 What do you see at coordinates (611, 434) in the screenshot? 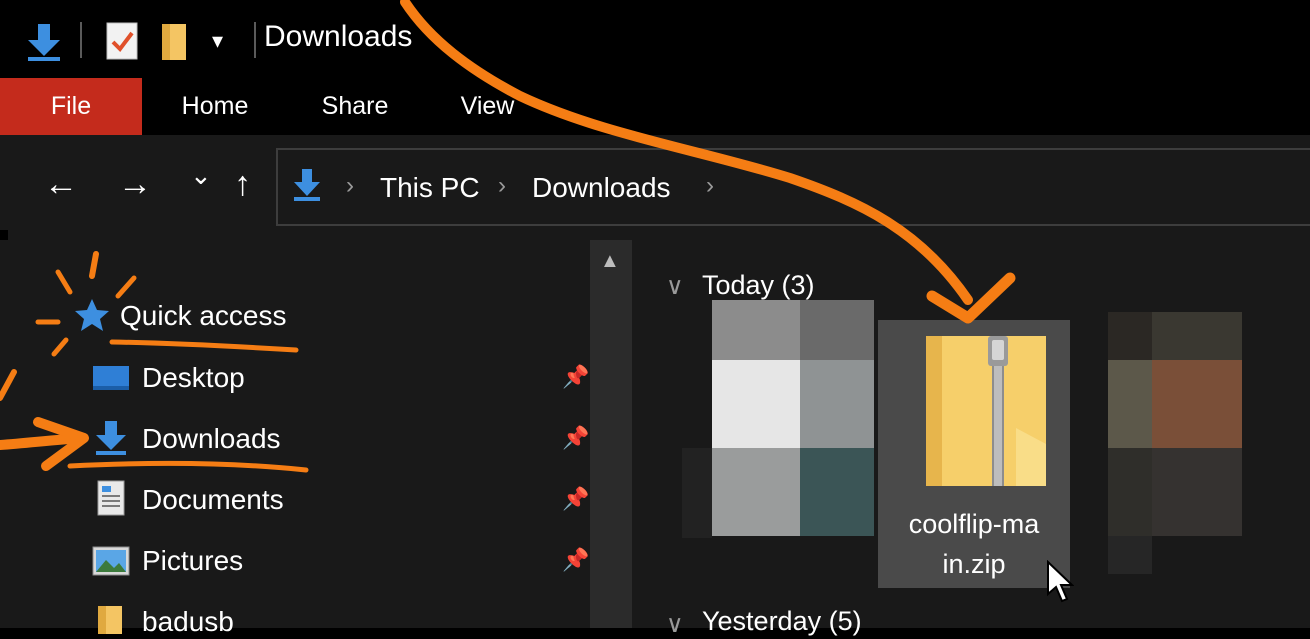
I see `navigation-pane-scrollbar` at bounding box center [611, 434].